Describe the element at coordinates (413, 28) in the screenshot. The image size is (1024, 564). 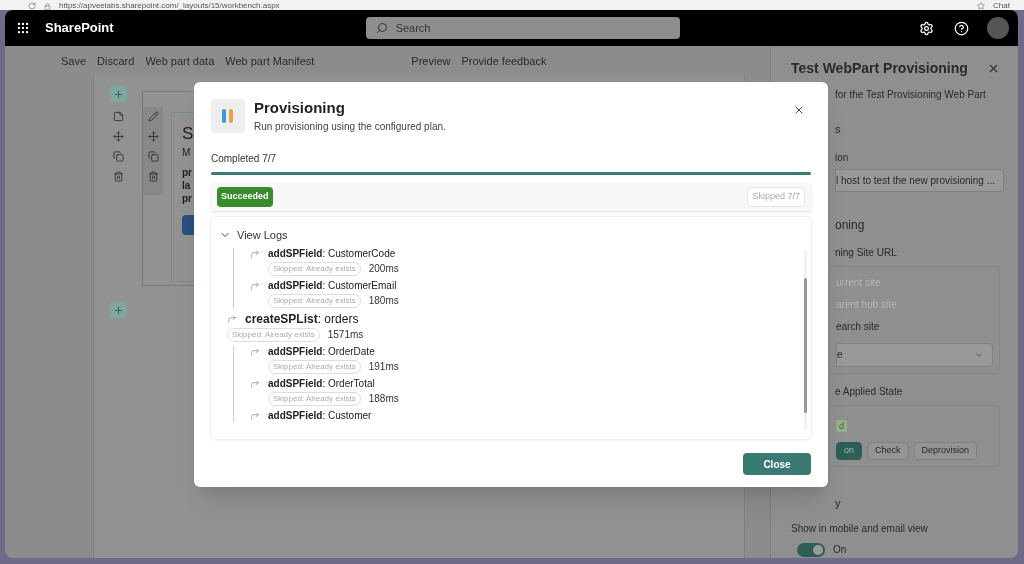
I see `search-placeholder: Search` at that location.